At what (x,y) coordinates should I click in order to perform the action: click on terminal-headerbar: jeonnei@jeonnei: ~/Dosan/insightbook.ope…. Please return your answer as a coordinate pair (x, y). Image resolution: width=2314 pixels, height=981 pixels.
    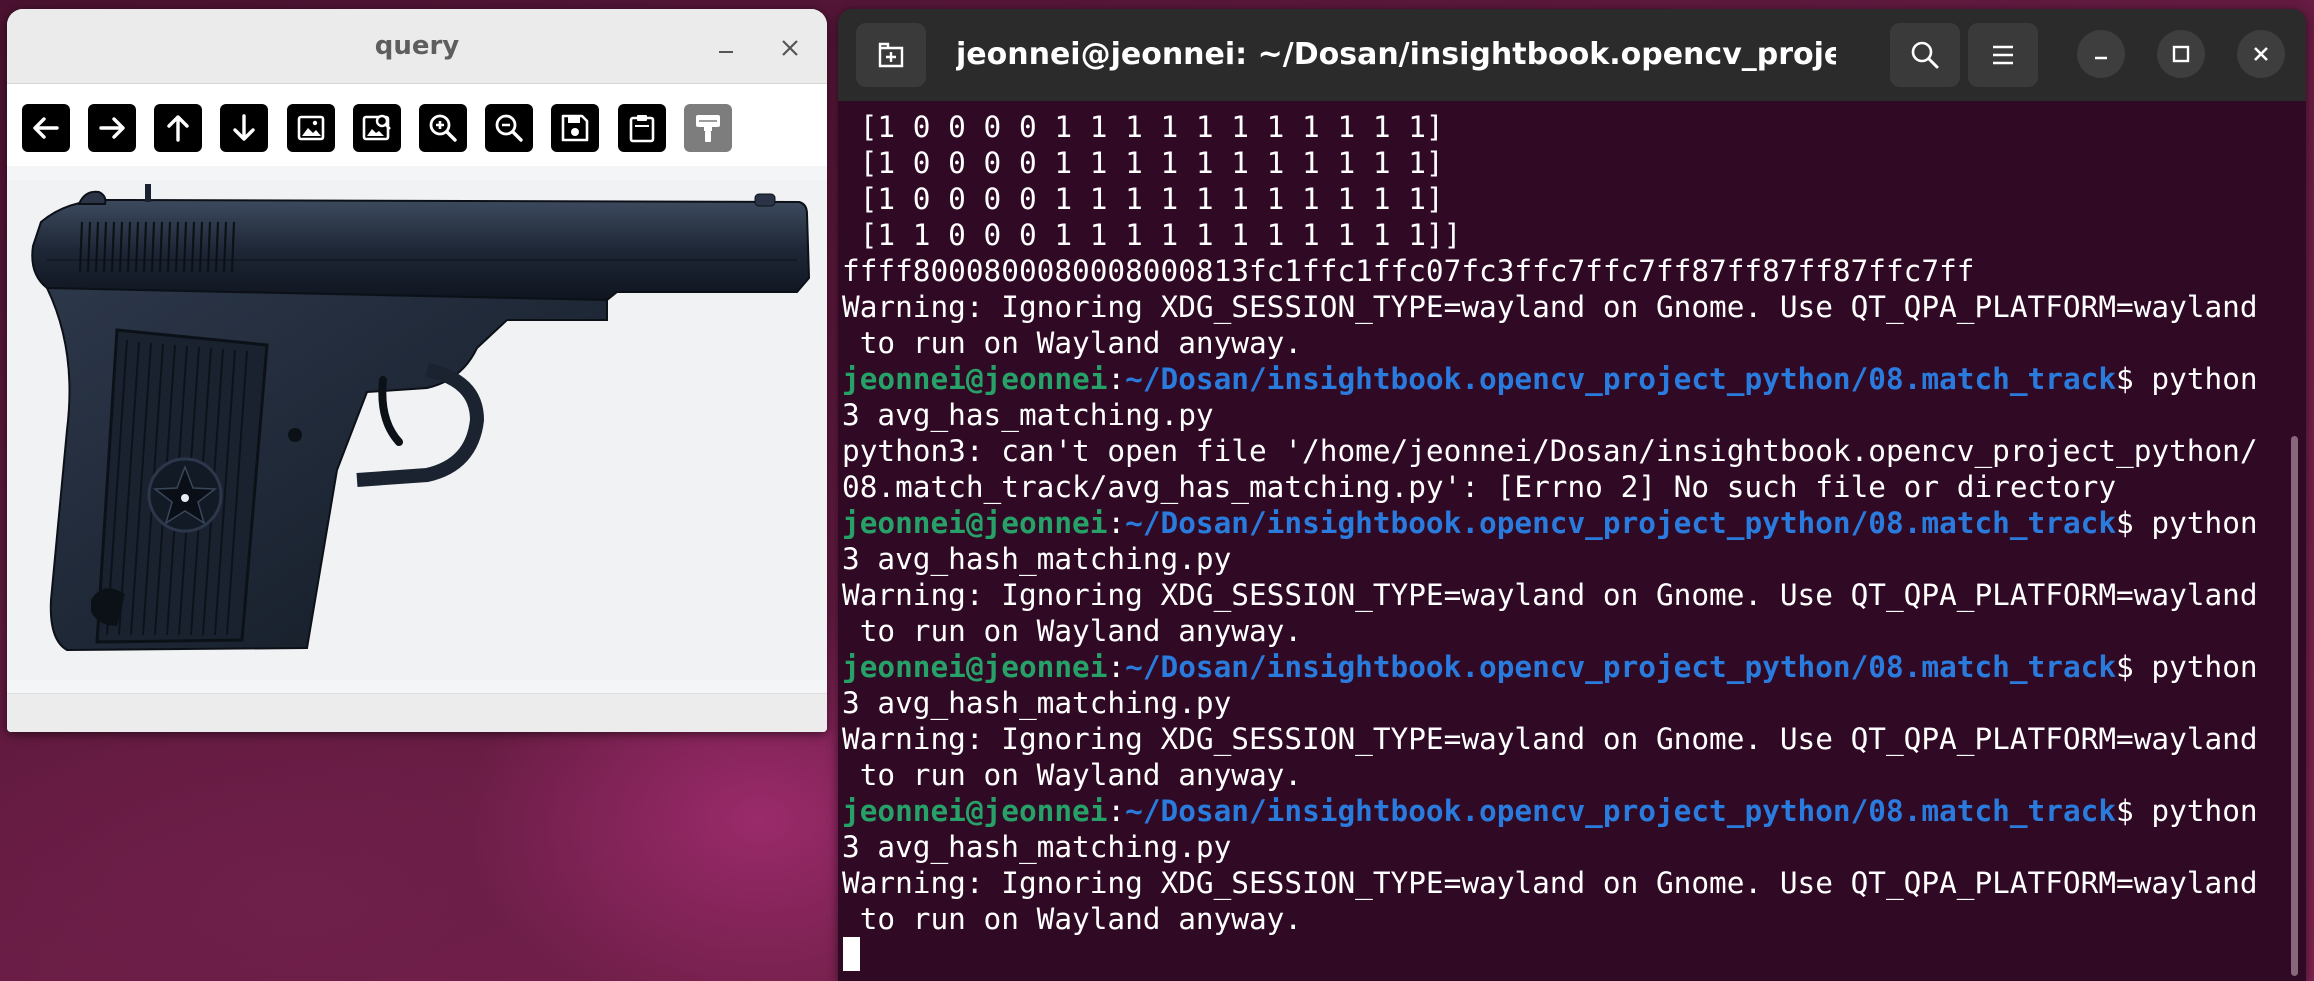
    Looking at the image, I should click on (1572, 55).